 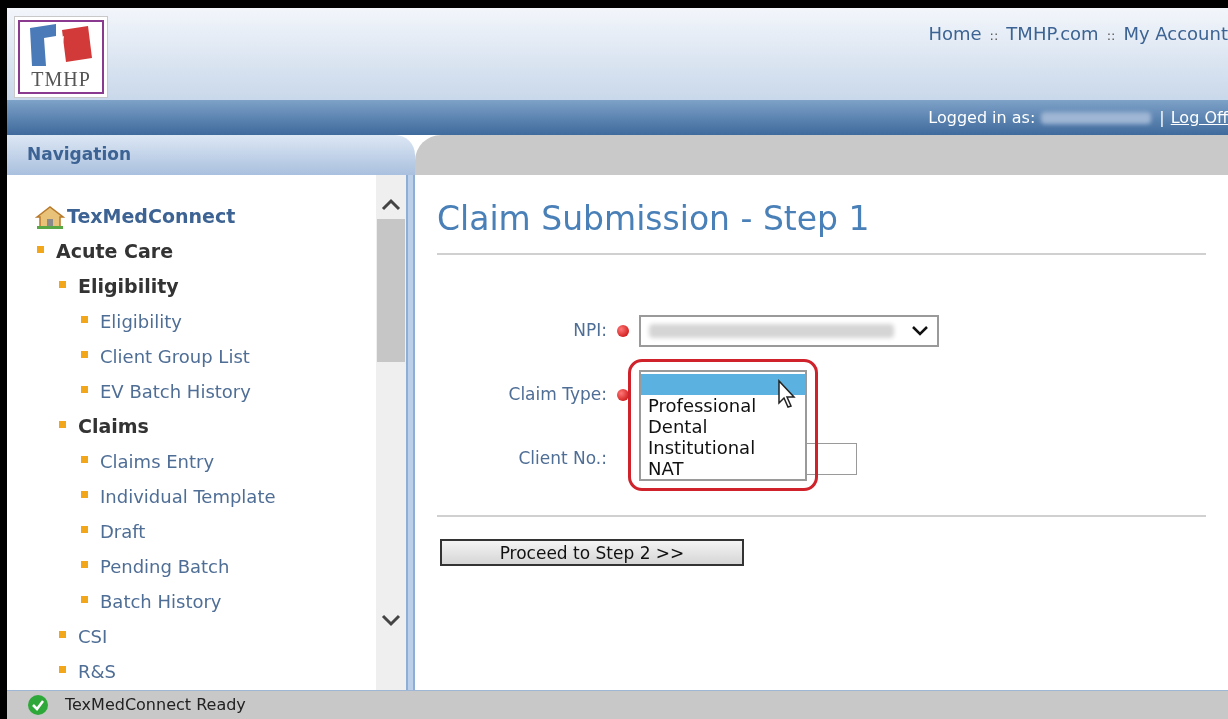 What do you see at coordinates (50, 216) in the screenshot?
I see `house-icon` at bounding box center [50, 216].